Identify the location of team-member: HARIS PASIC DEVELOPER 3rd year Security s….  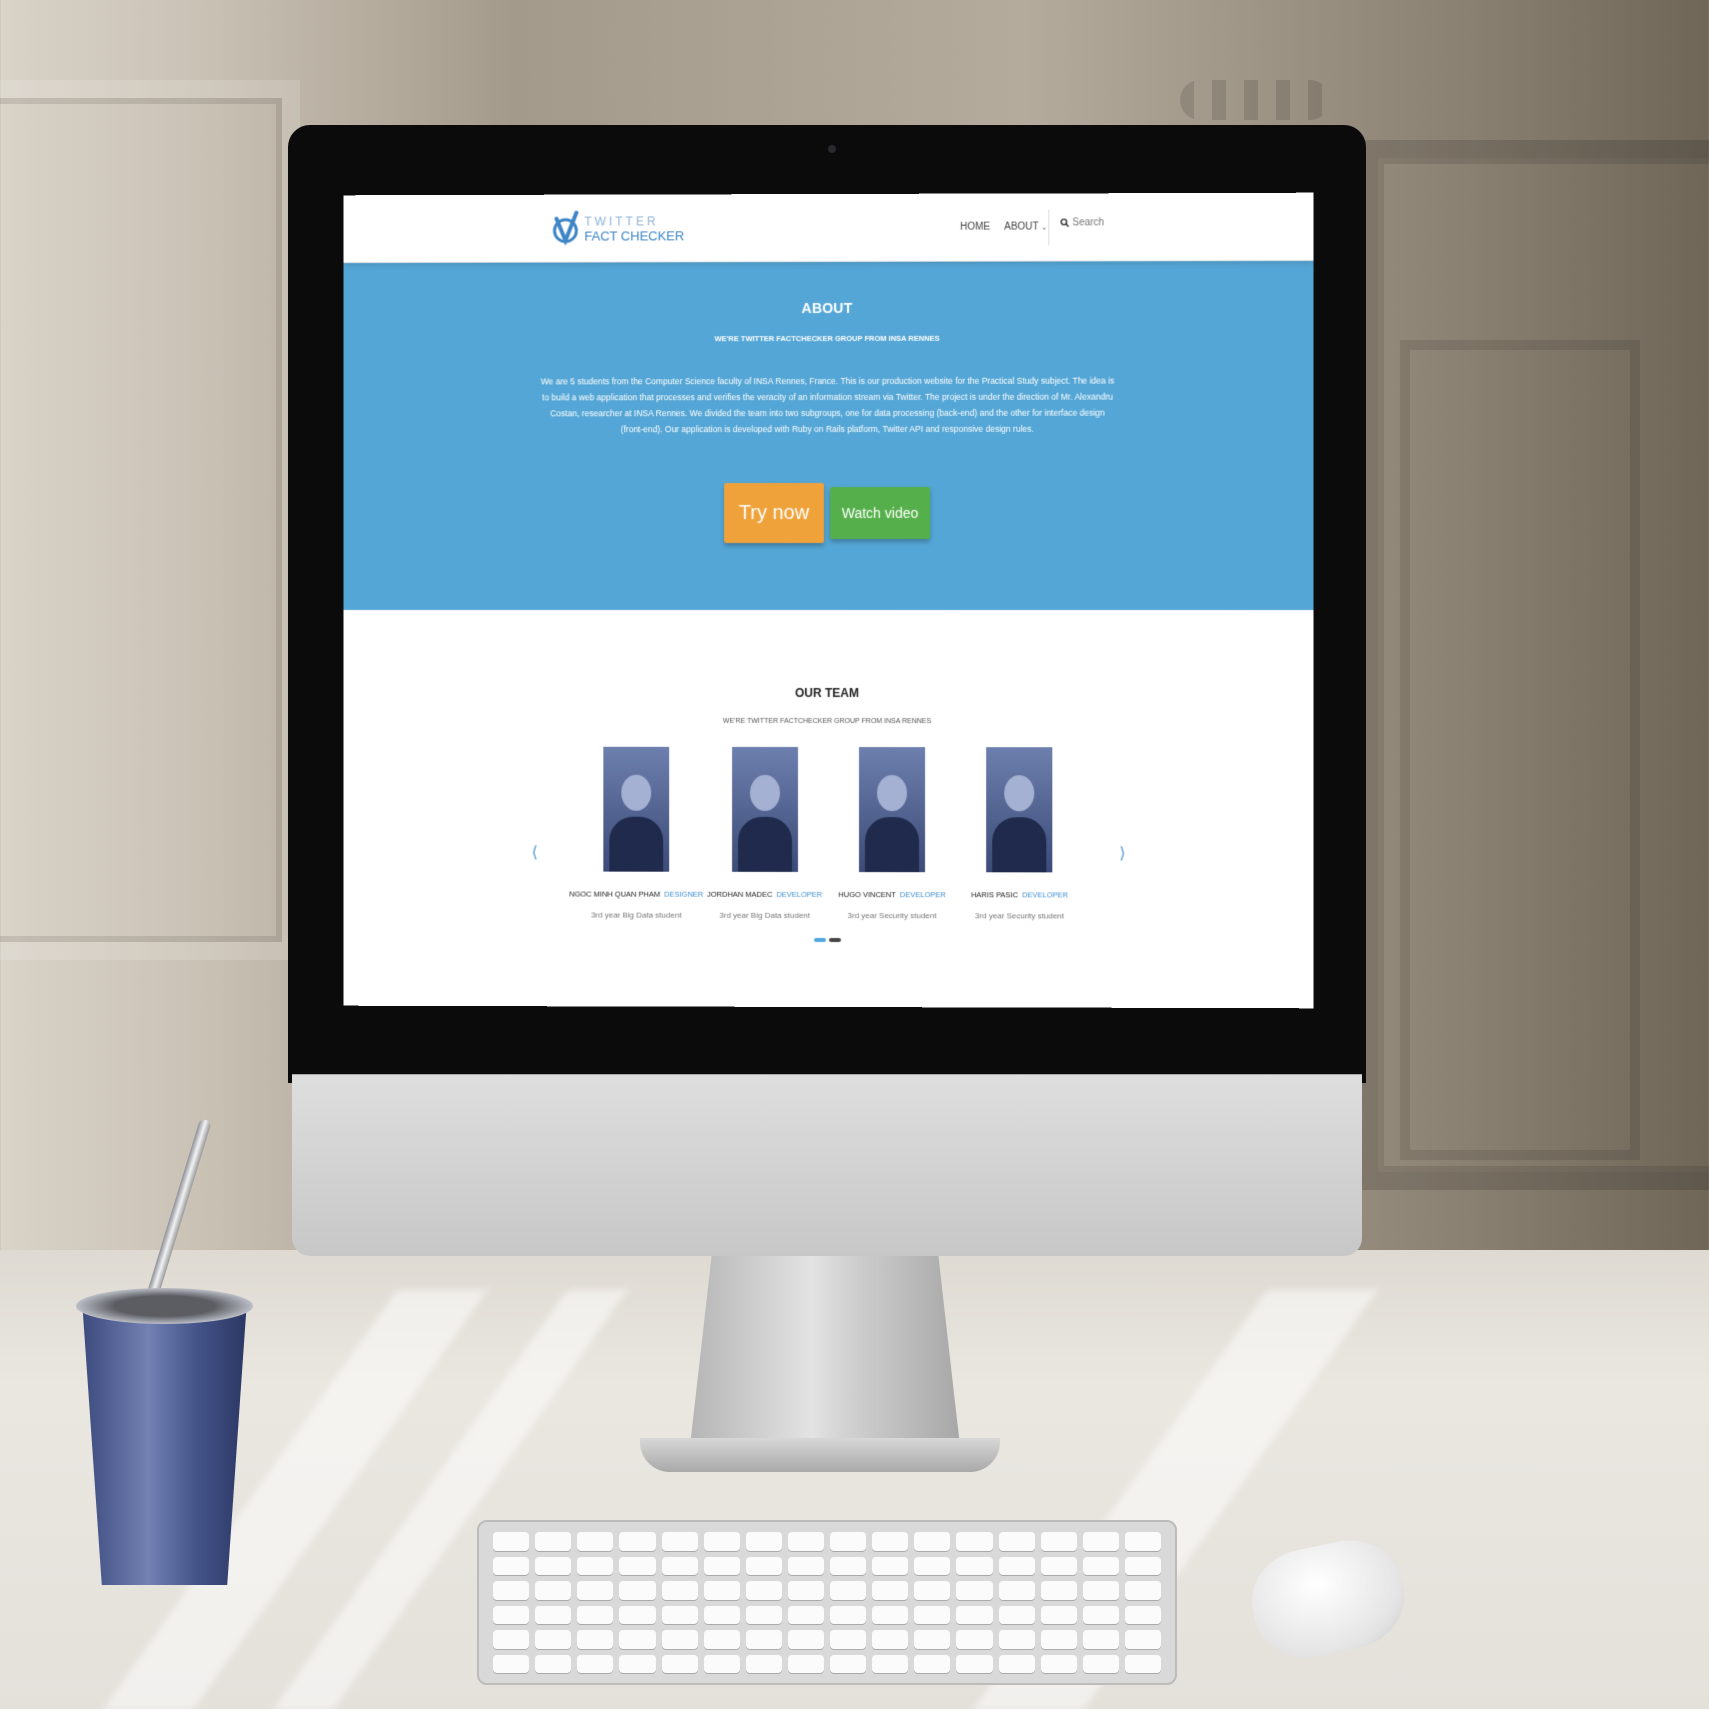
(1020, 833).